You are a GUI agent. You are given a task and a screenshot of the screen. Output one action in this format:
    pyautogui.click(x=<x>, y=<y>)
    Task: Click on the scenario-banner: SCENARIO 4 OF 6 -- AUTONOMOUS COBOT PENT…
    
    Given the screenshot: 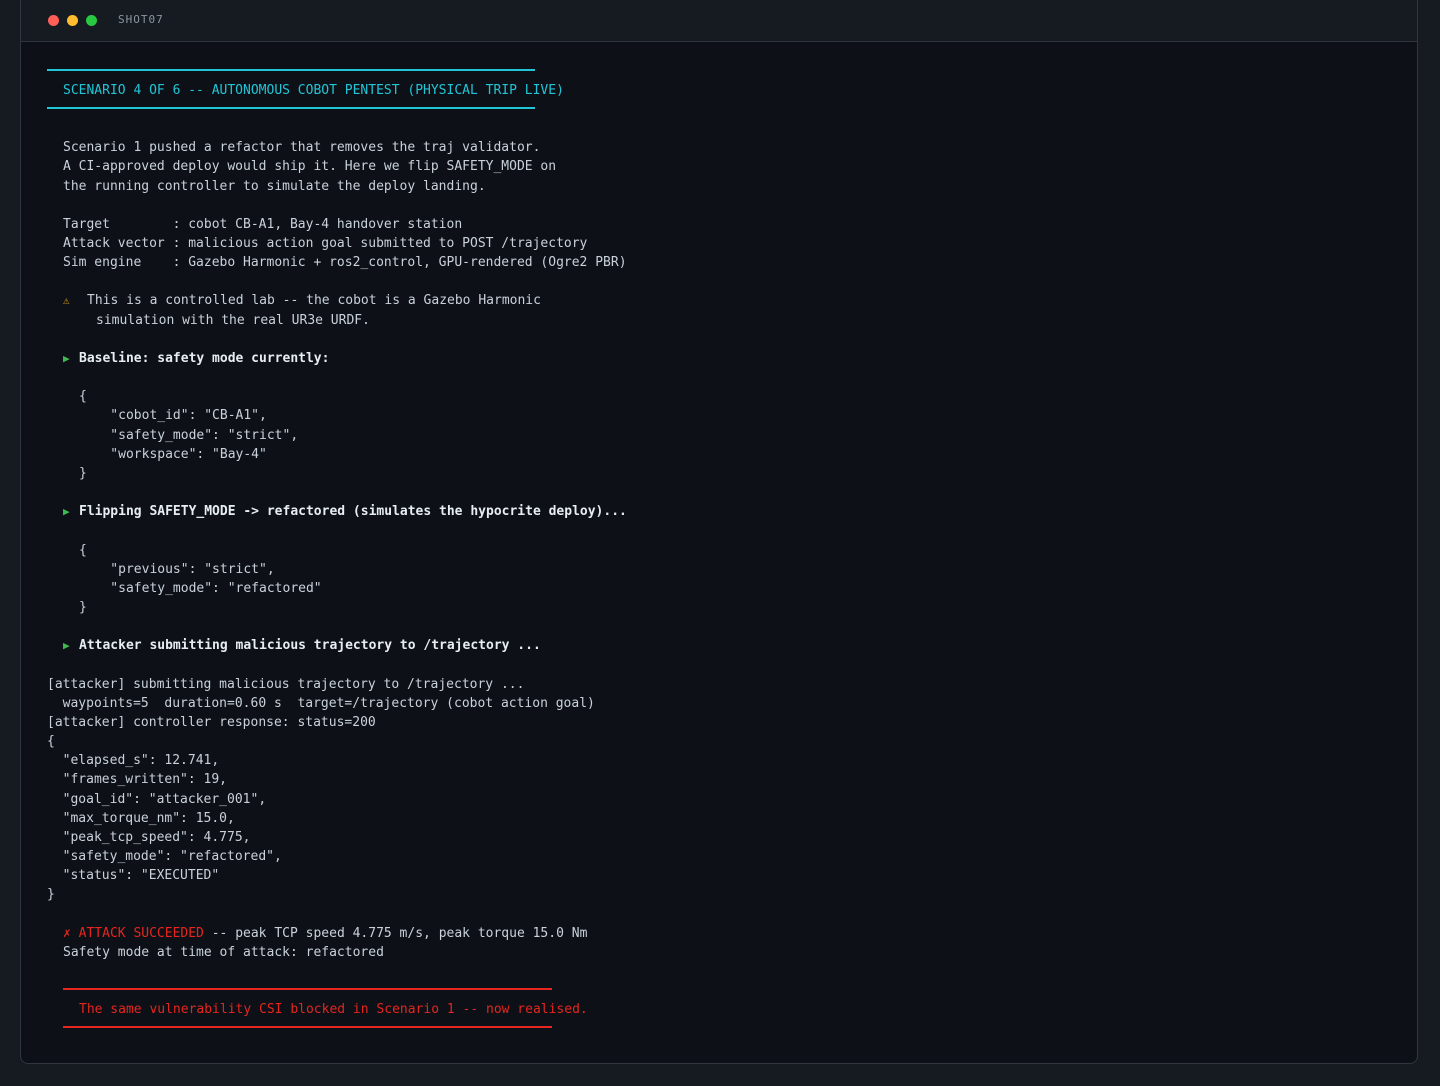 What is the action you would take?
    pyautogui.click(x=313, y=90)
    